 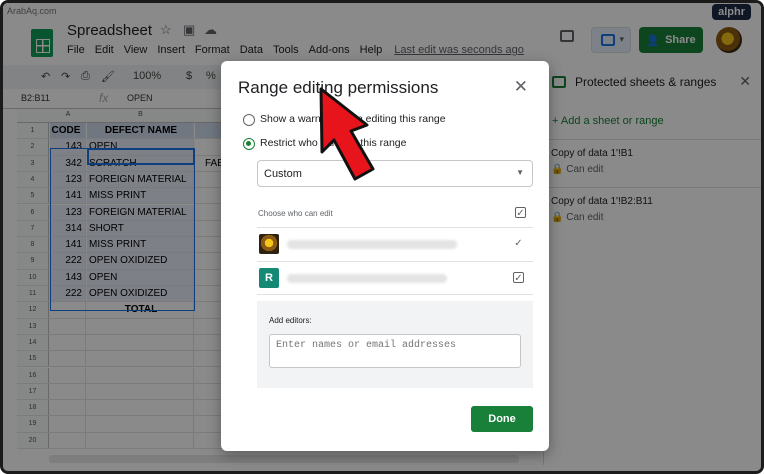 What do you see at coordinates (518, 243) in the screenshot?
I see `editor-checkmark-icon: ✓` at bounding box center [518, 243].